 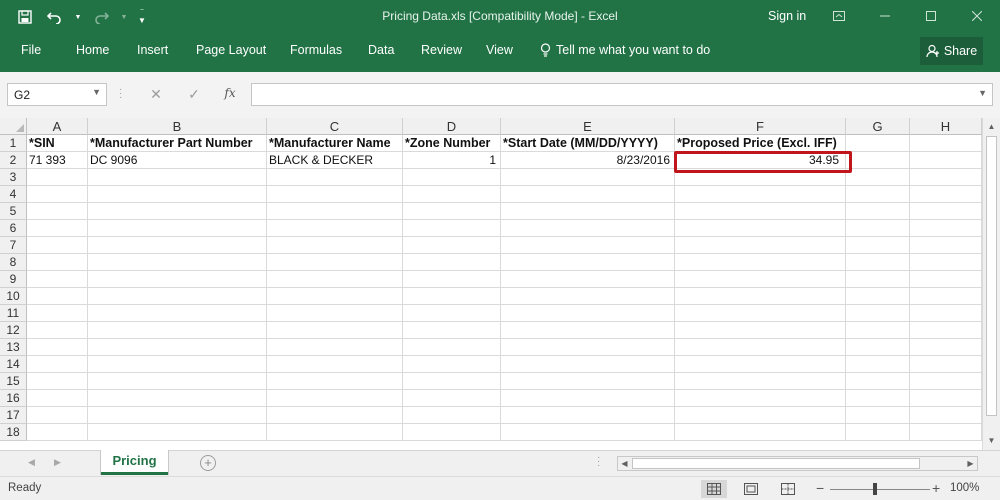 I want to click on maximize-button, so click(x=931, y=16).